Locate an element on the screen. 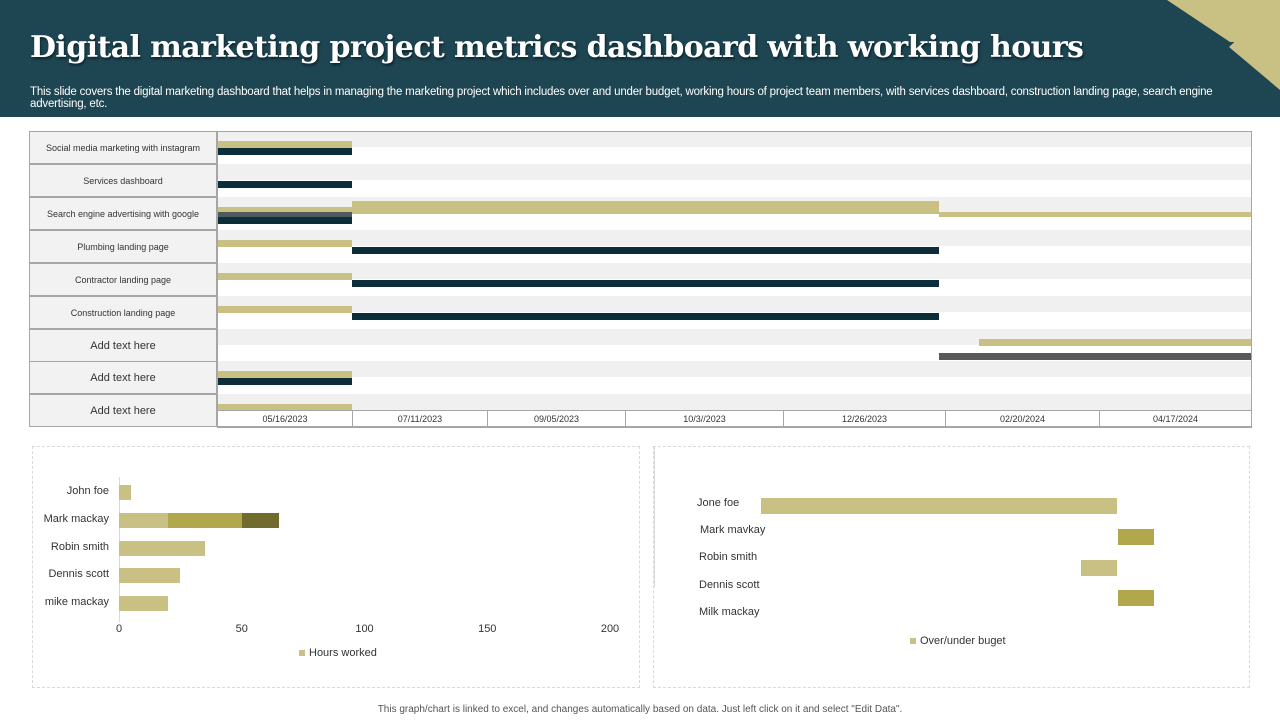 Image resolution: width=1280 pixels, height=720 pixels. legend: Hours worked is located at coordinates (338, 653).